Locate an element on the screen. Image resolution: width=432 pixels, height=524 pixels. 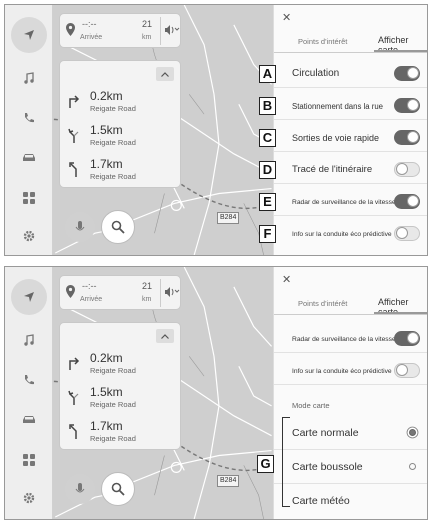
radio-unselected is located at coordinates (412, 466).